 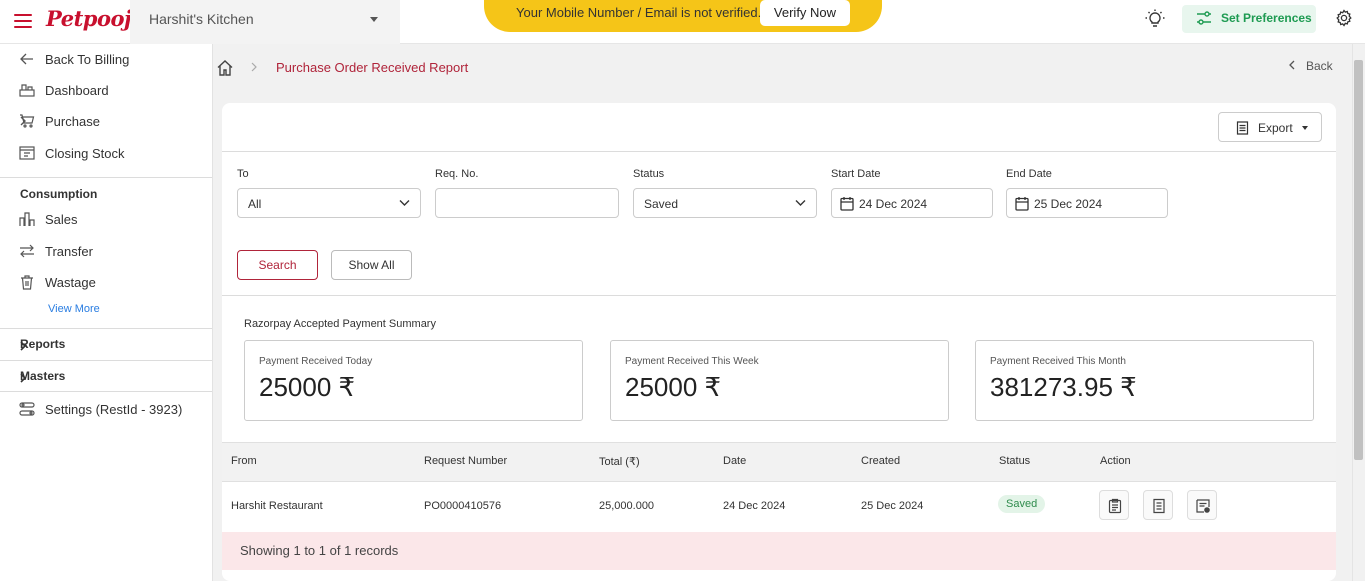 I want to click on export-button: Export, so click(x=1270, y=127).